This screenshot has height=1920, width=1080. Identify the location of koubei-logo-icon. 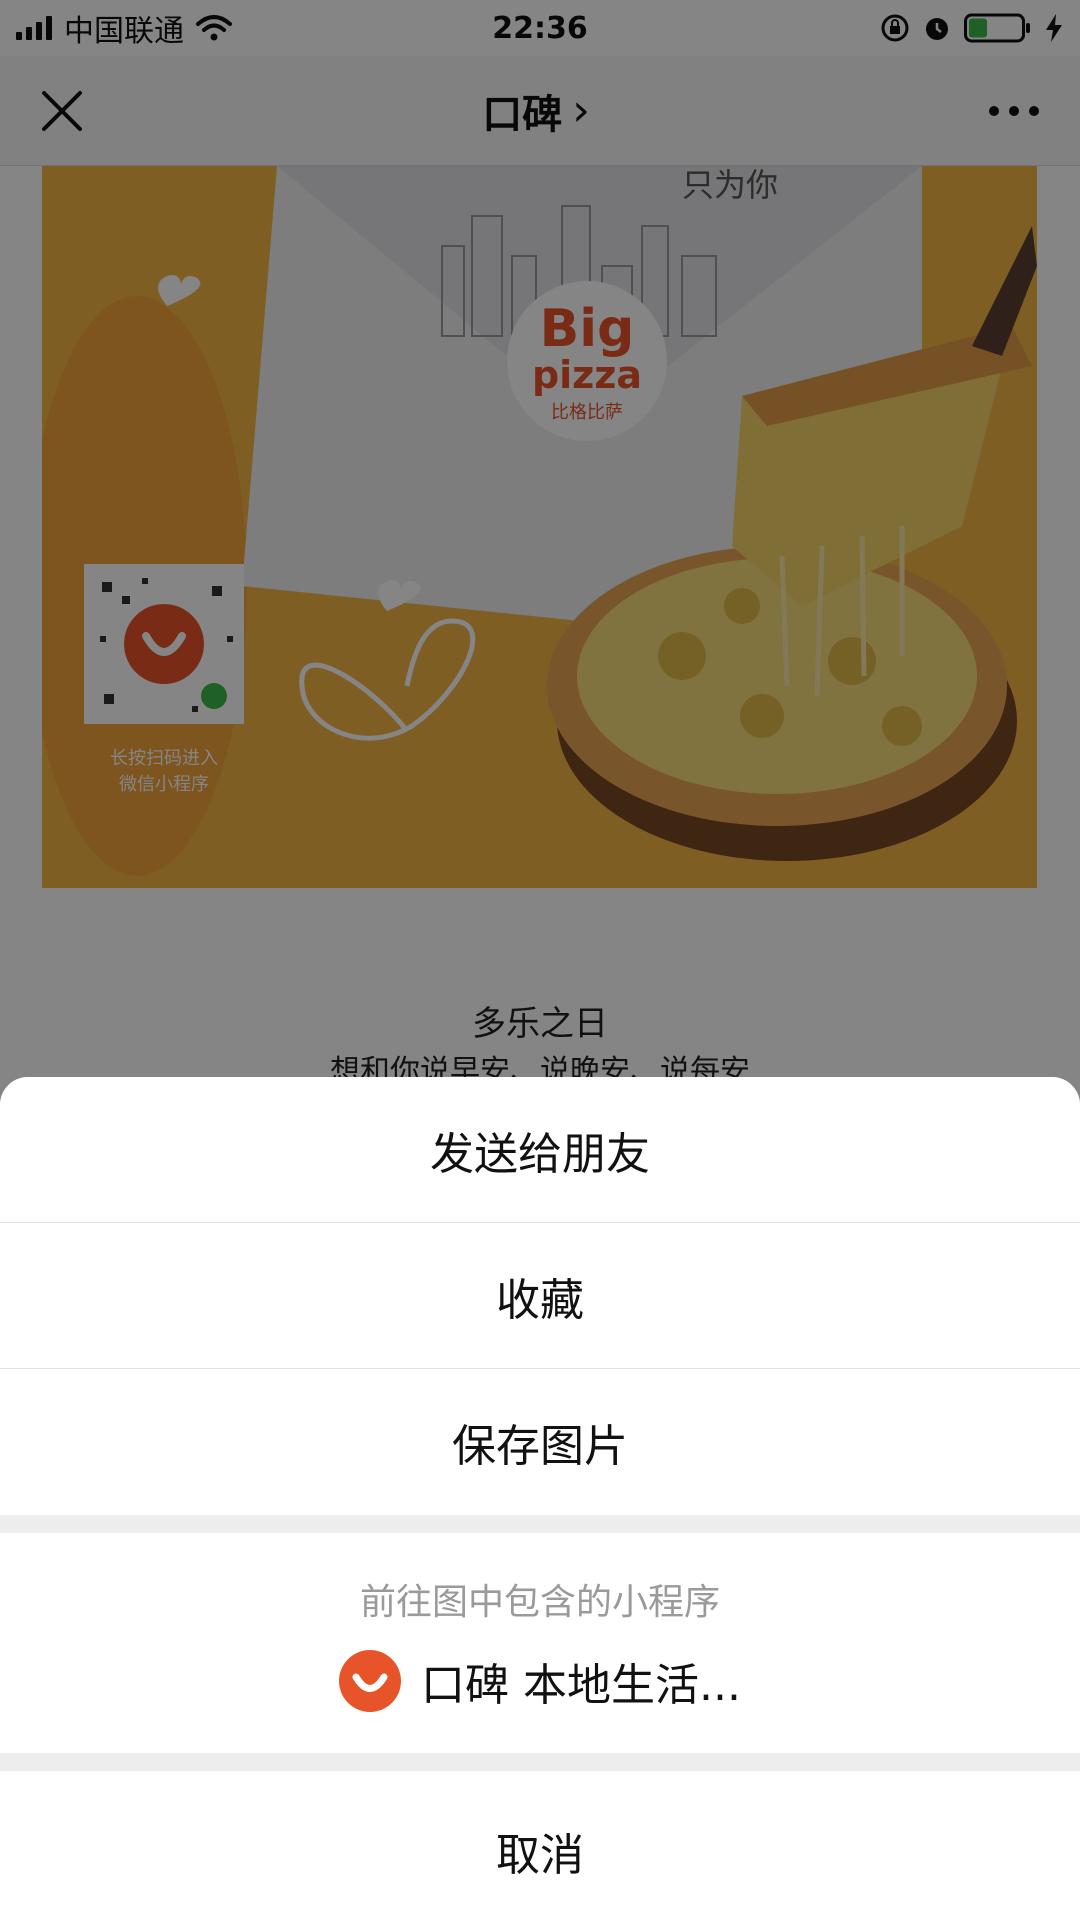
(370, 1681).